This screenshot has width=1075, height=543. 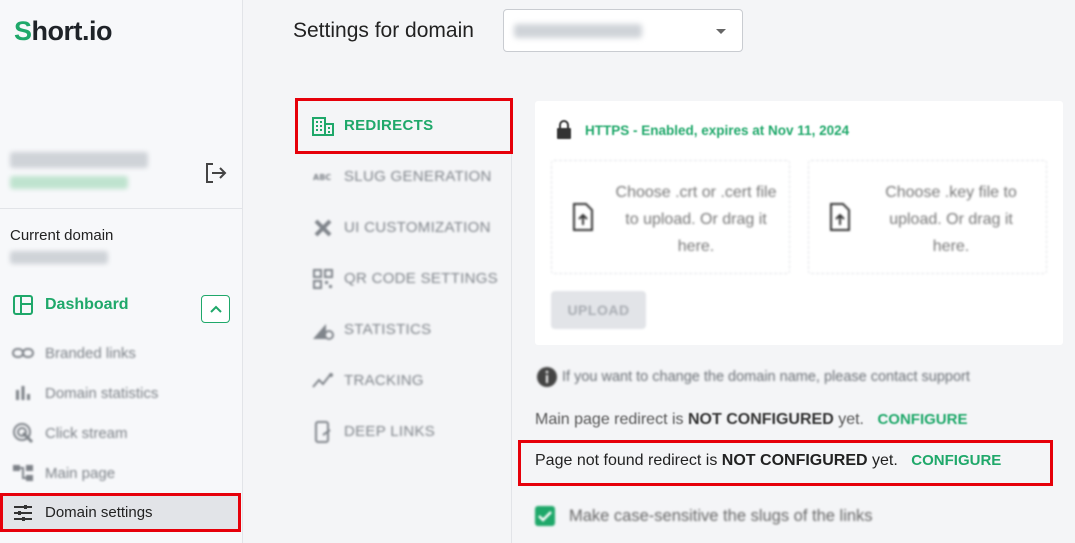 What do you see at coordinates (418, 176) in the screenshot?
I see `tab-label: SLUG GENERATION` at bounding box center [418, 176].